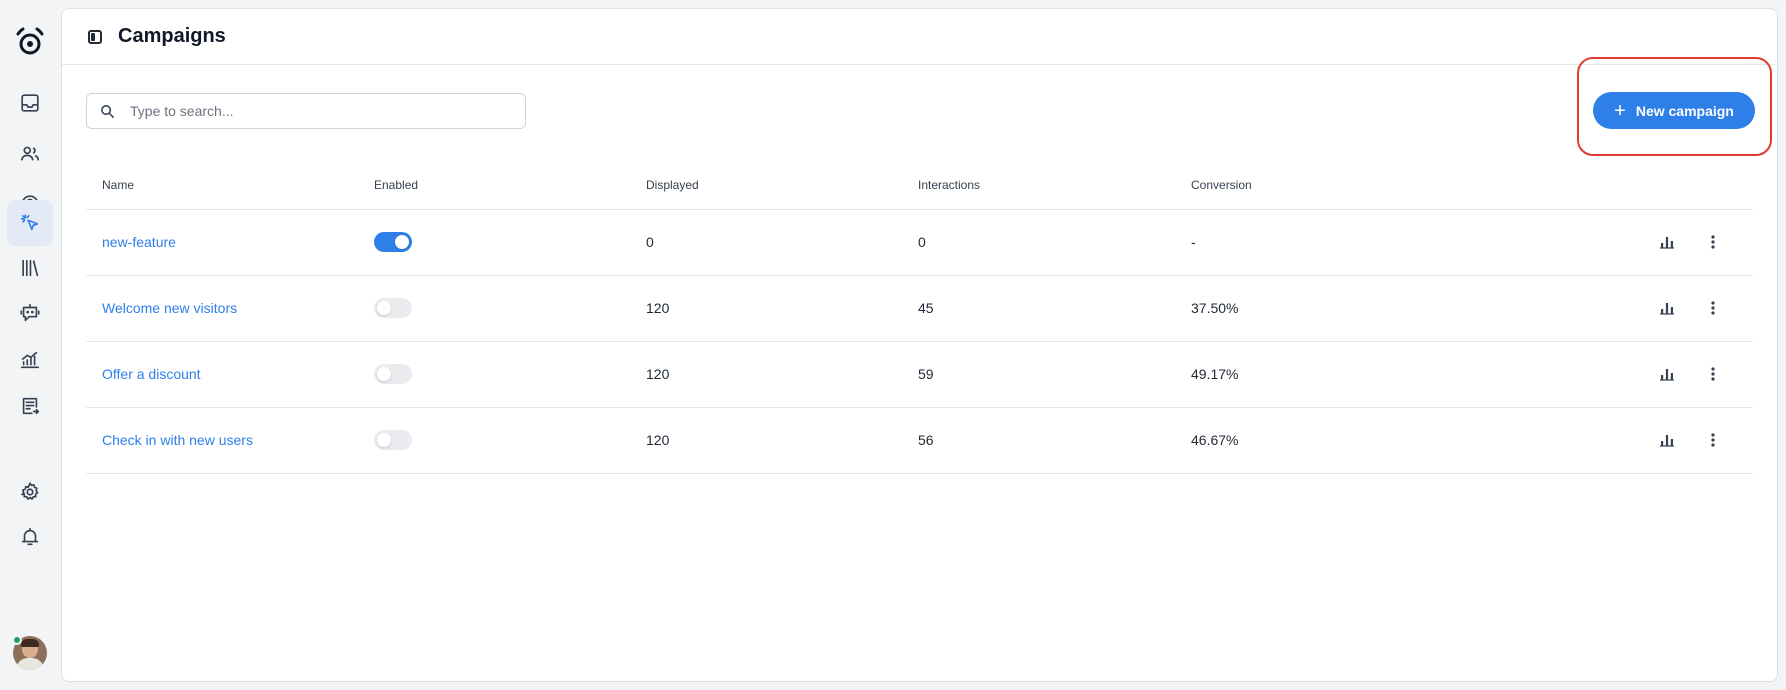 The width and height of the screenshot is (1786, 690). I want to click on table-row: Check in with new users 120 56 46.67%, so click(919, 440).